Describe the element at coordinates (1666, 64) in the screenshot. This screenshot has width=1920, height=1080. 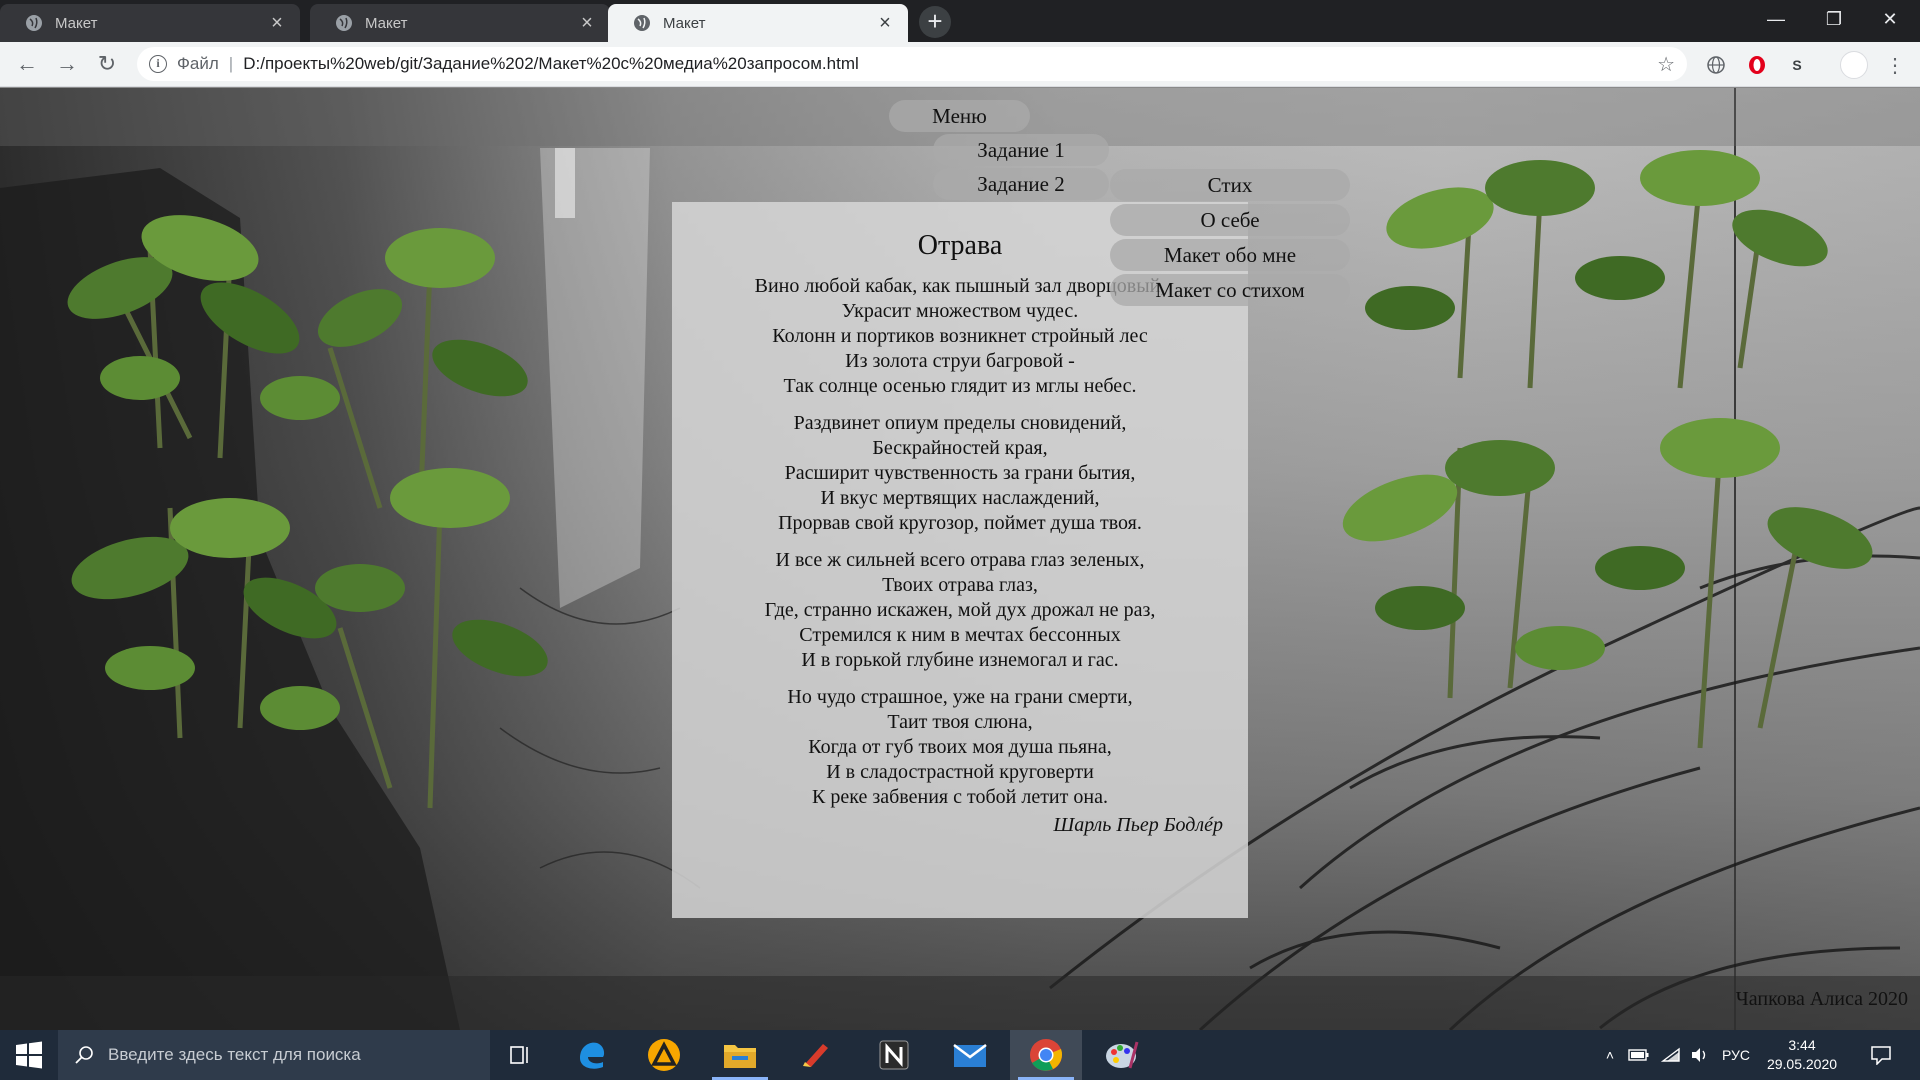
I see `bookmark-star-icon: ☆` at that location.